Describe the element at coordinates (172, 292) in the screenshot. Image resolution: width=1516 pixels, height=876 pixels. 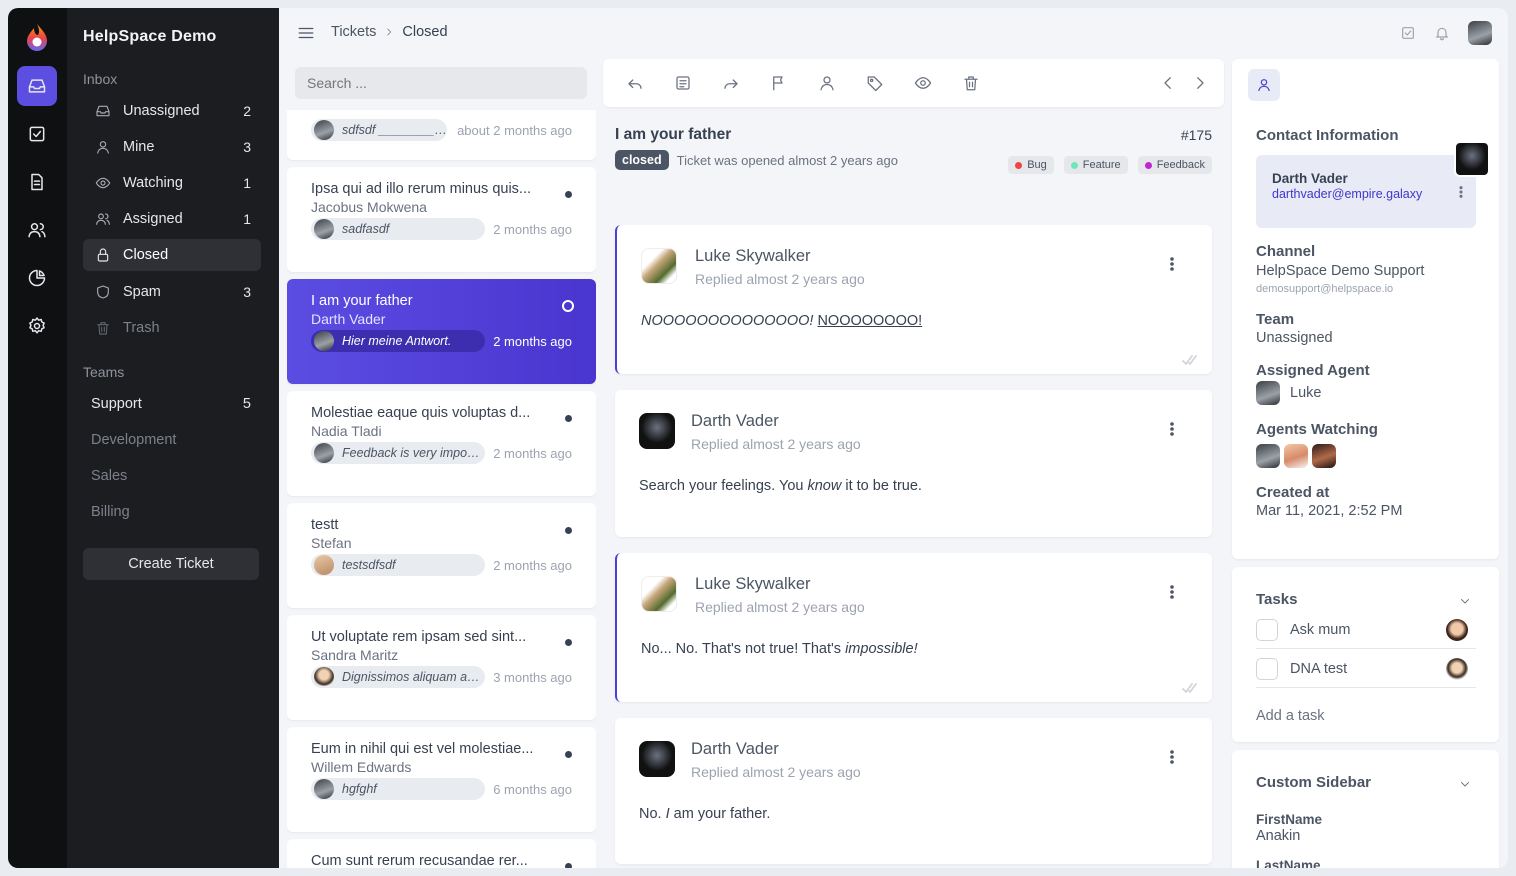
I see `nav-item-spam: Spam 3` at that location.